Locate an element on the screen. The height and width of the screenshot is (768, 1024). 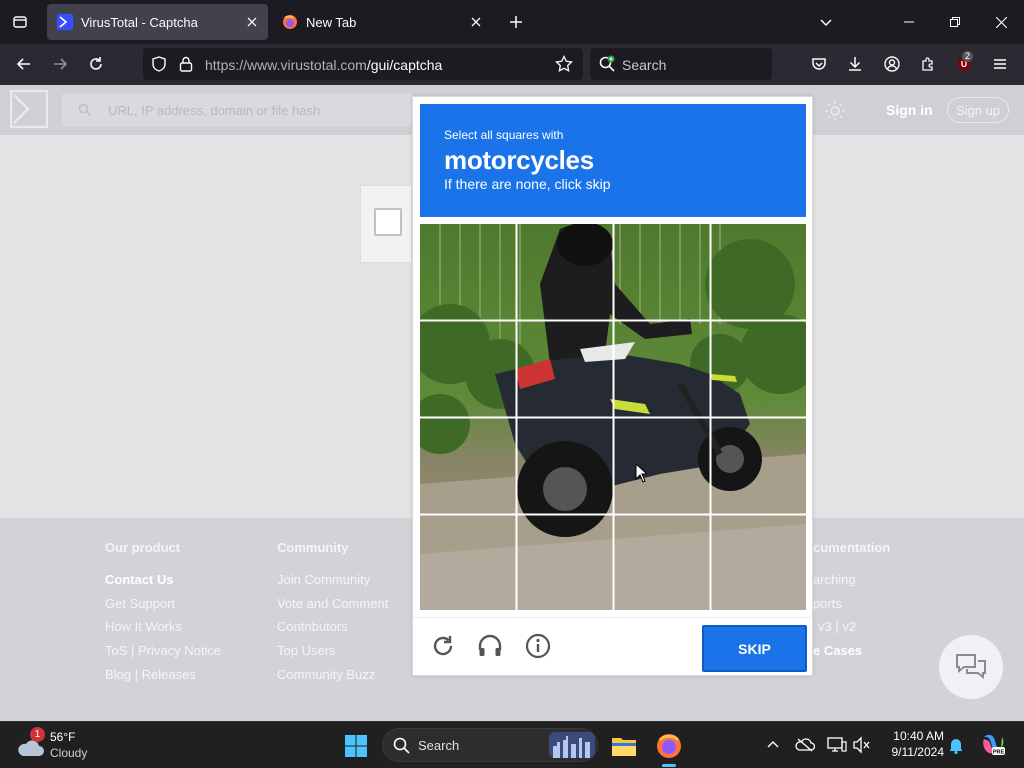
forward-button is located at coordinates (60, 64).